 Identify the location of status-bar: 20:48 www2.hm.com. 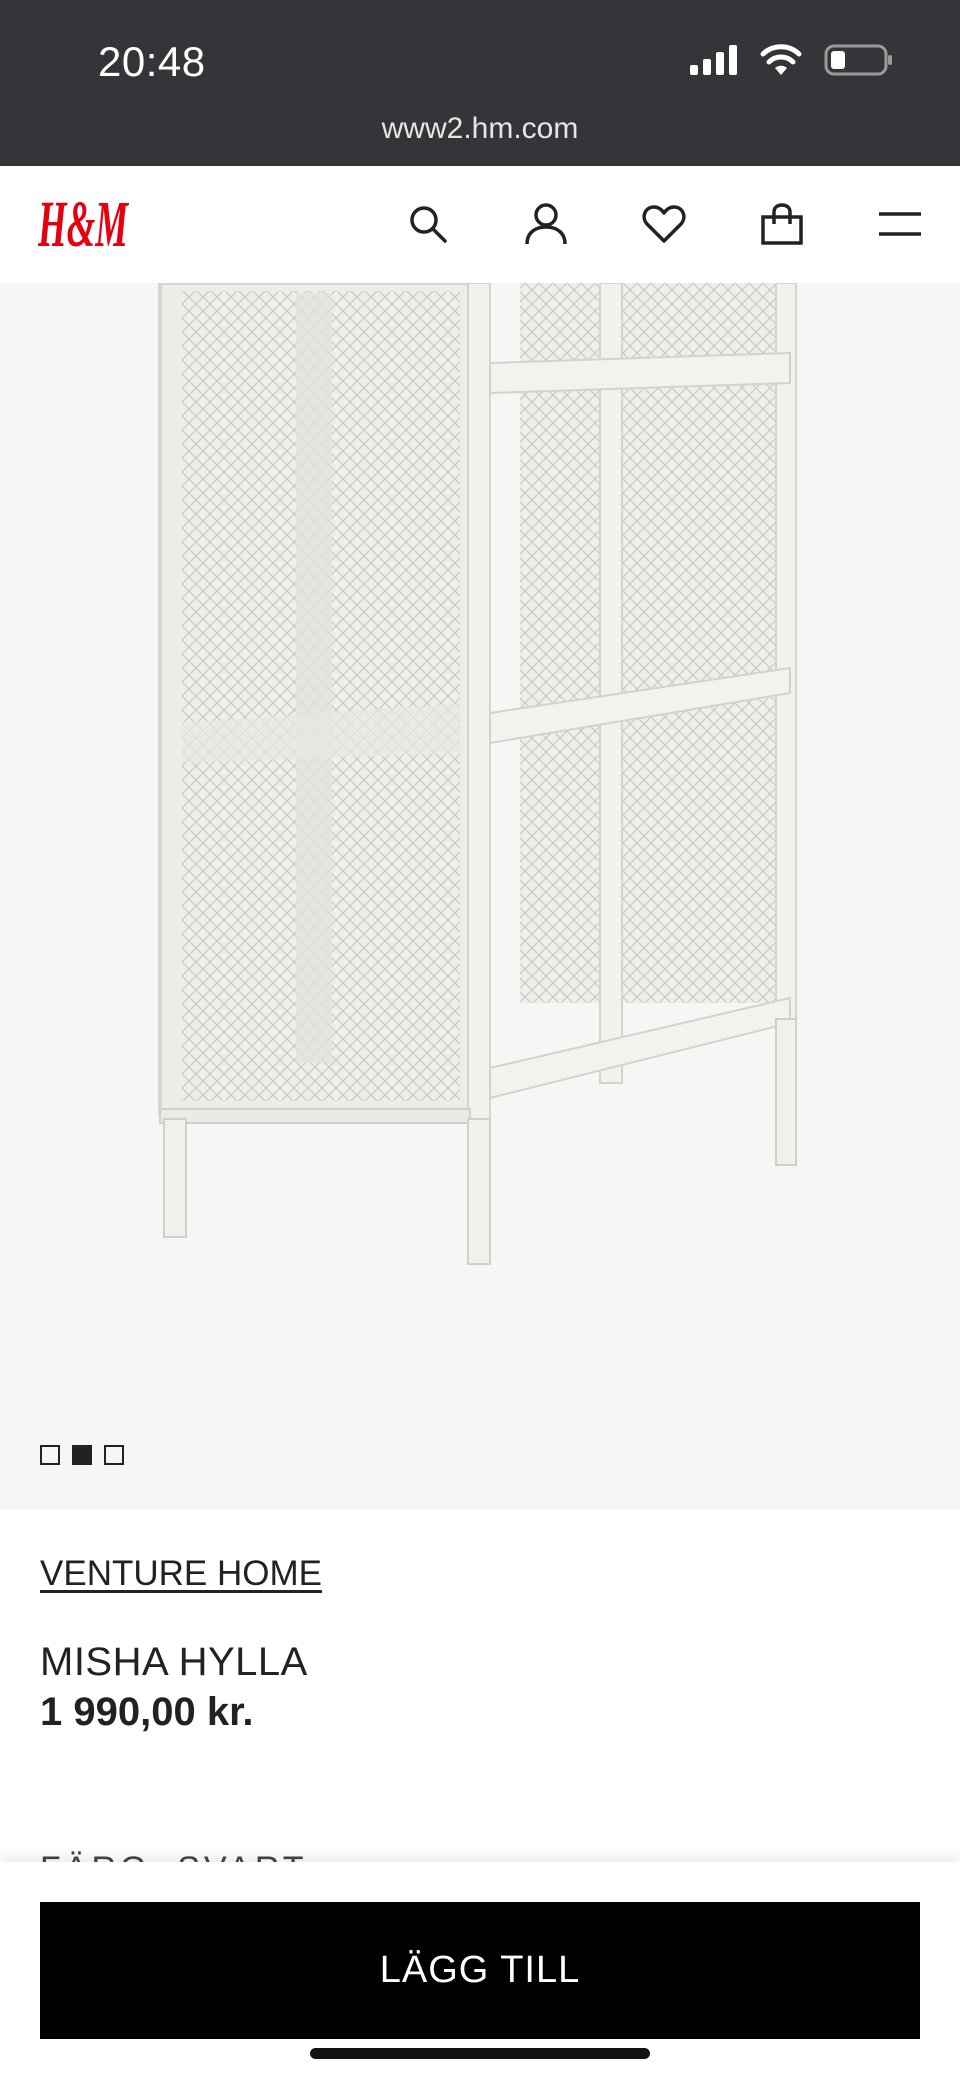
(480, 83).